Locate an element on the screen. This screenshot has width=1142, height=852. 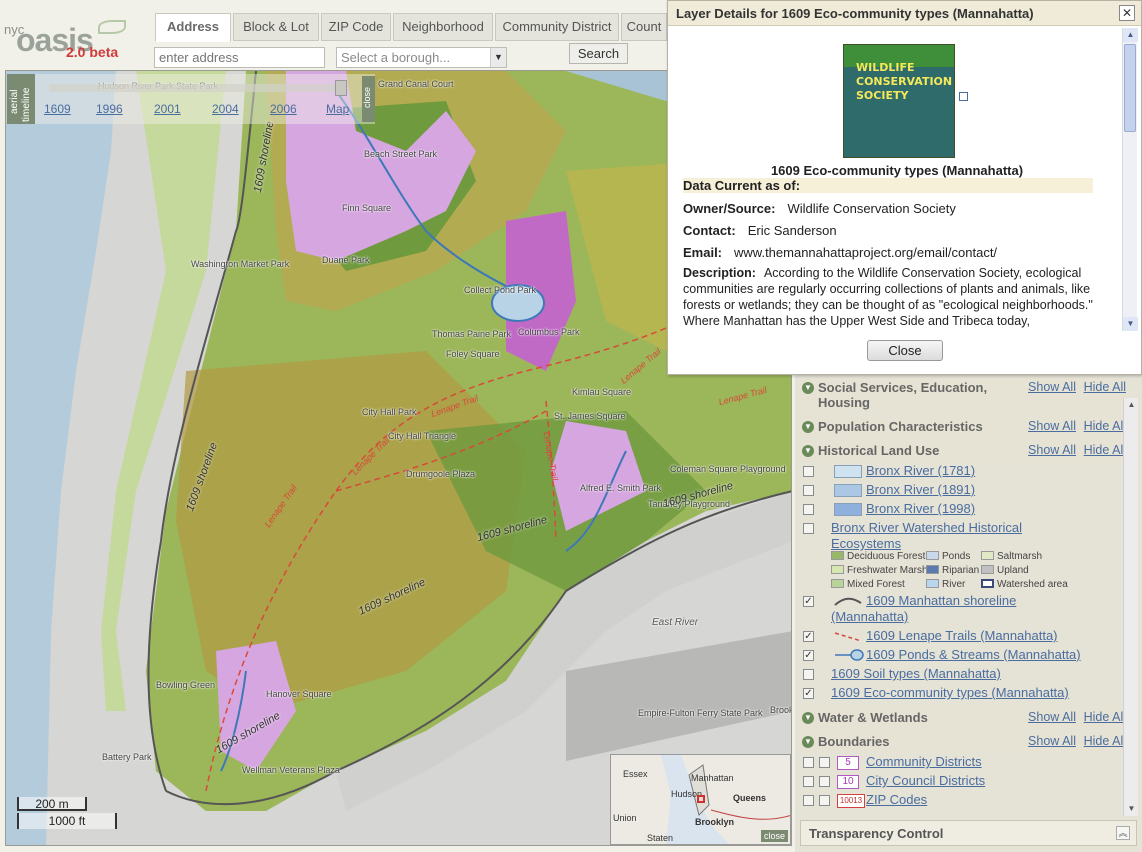
scroll-thumb is located at coordinates (1130, 88).